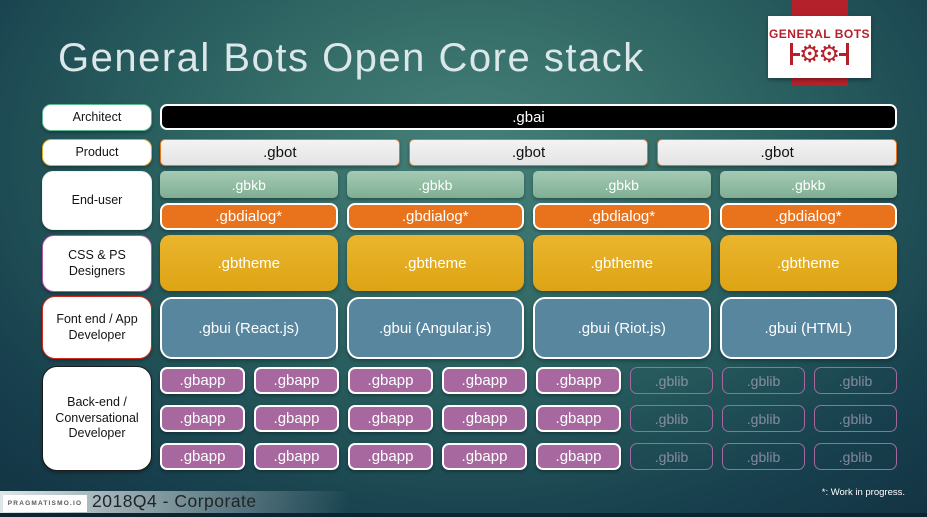 Image resolution: width=927 pixels, height=517 pixels. What do you see at coordinates (622, 328) in the screenshot?
I see `stack-box-gbui-riot: .gbui (Riot.js)` at bounding box center [622, 328].